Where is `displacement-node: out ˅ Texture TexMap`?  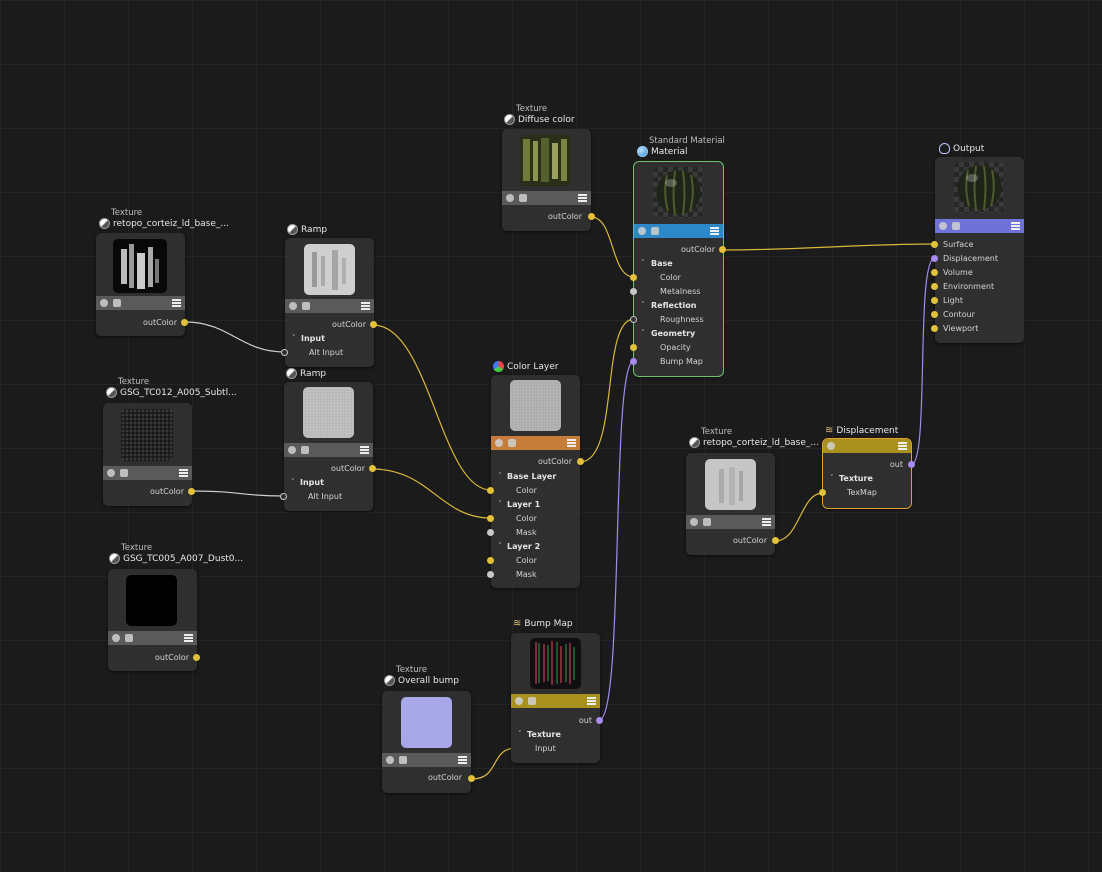 displacement-node: out ˅ Texture TexMap is located at coordinates (867, 473).